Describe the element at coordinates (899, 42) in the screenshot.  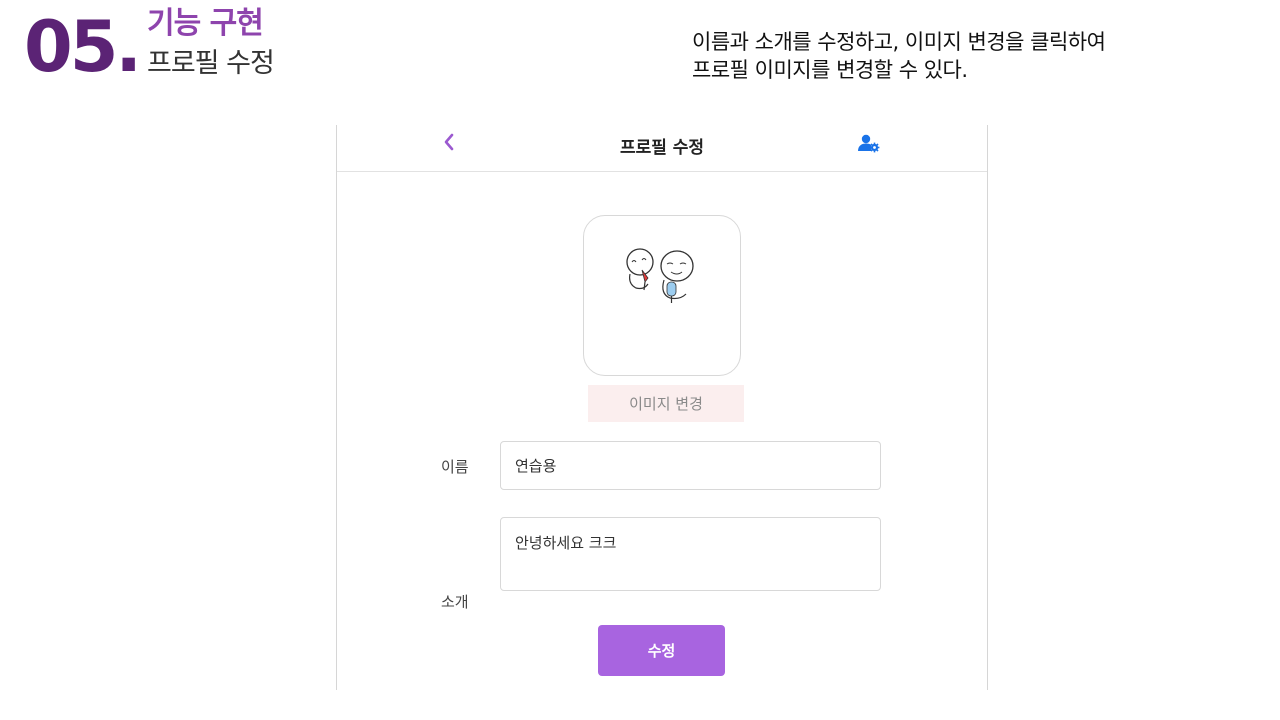
I see `slide-description-line: 이름과 소개를 수정하고, 이미지 변경을 클릭하여` at that location.